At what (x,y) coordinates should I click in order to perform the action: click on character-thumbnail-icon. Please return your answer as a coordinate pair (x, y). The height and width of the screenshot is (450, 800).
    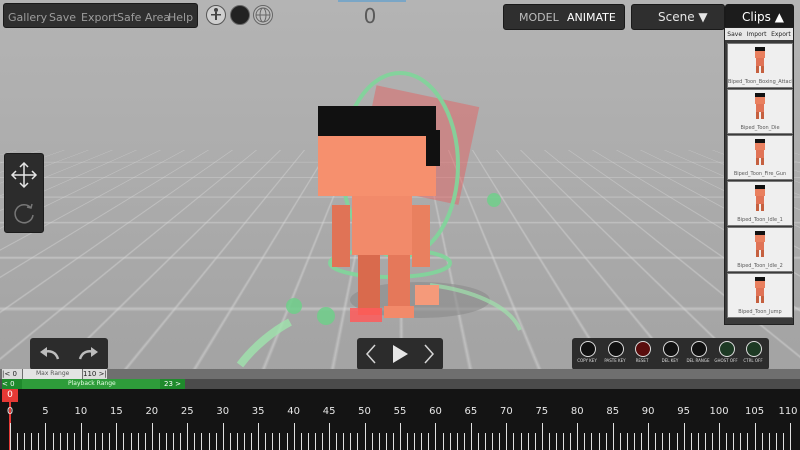
    Looking at the image, I should click on (760, 106).